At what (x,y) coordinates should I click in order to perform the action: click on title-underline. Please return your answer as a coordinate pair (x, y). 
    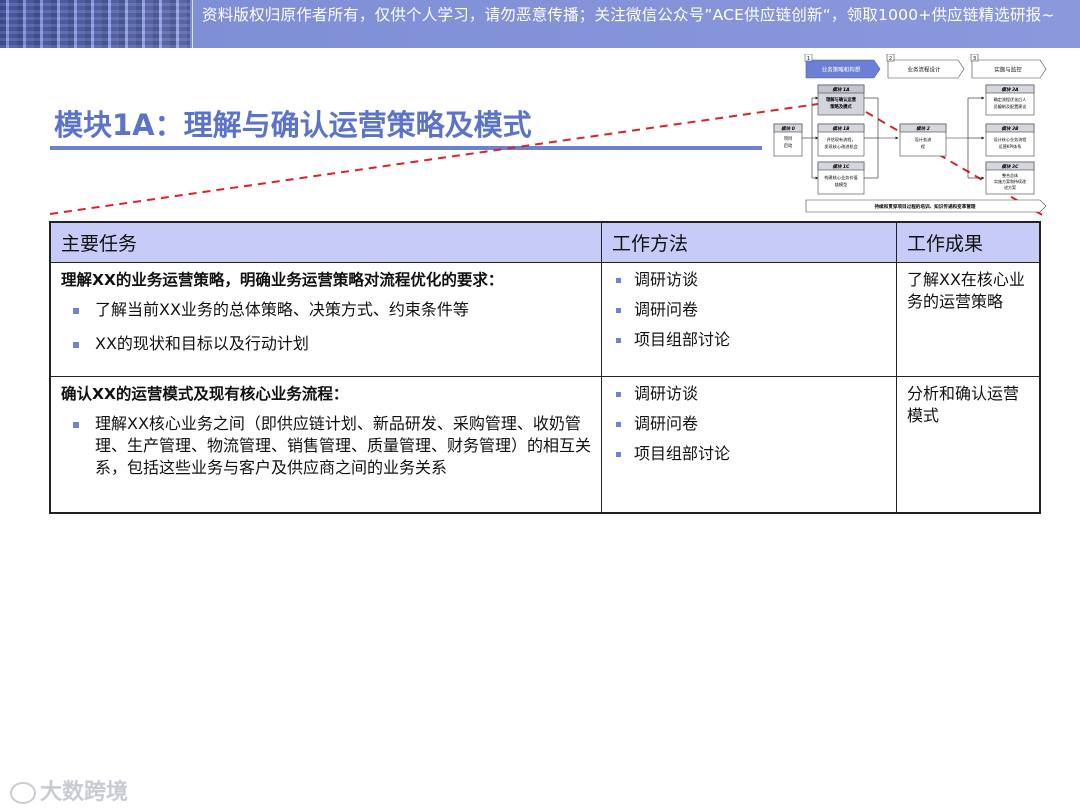
    Looking at the image, I should click on (406, 148).